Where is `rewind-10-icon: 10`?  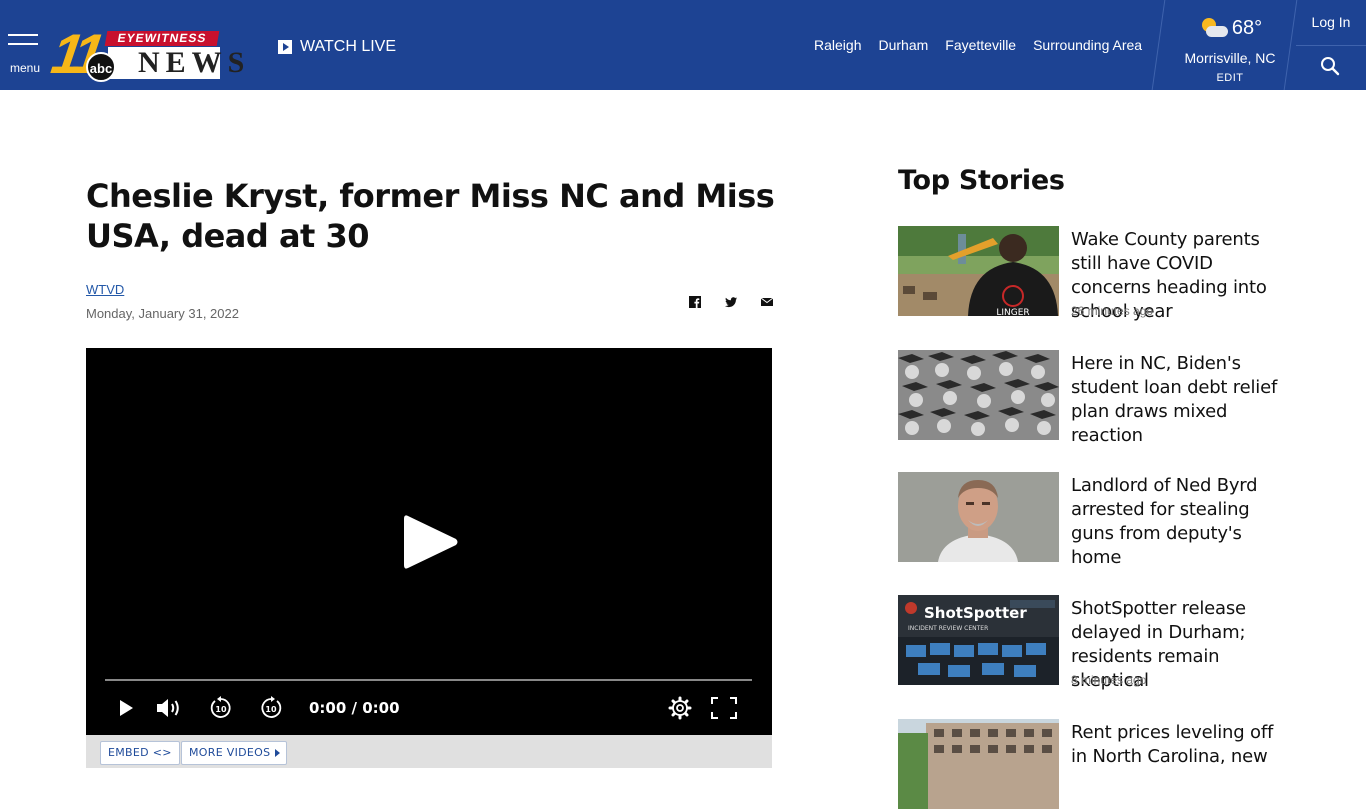
rewind-10-icon: 10 is located at coordinates (221, 708).